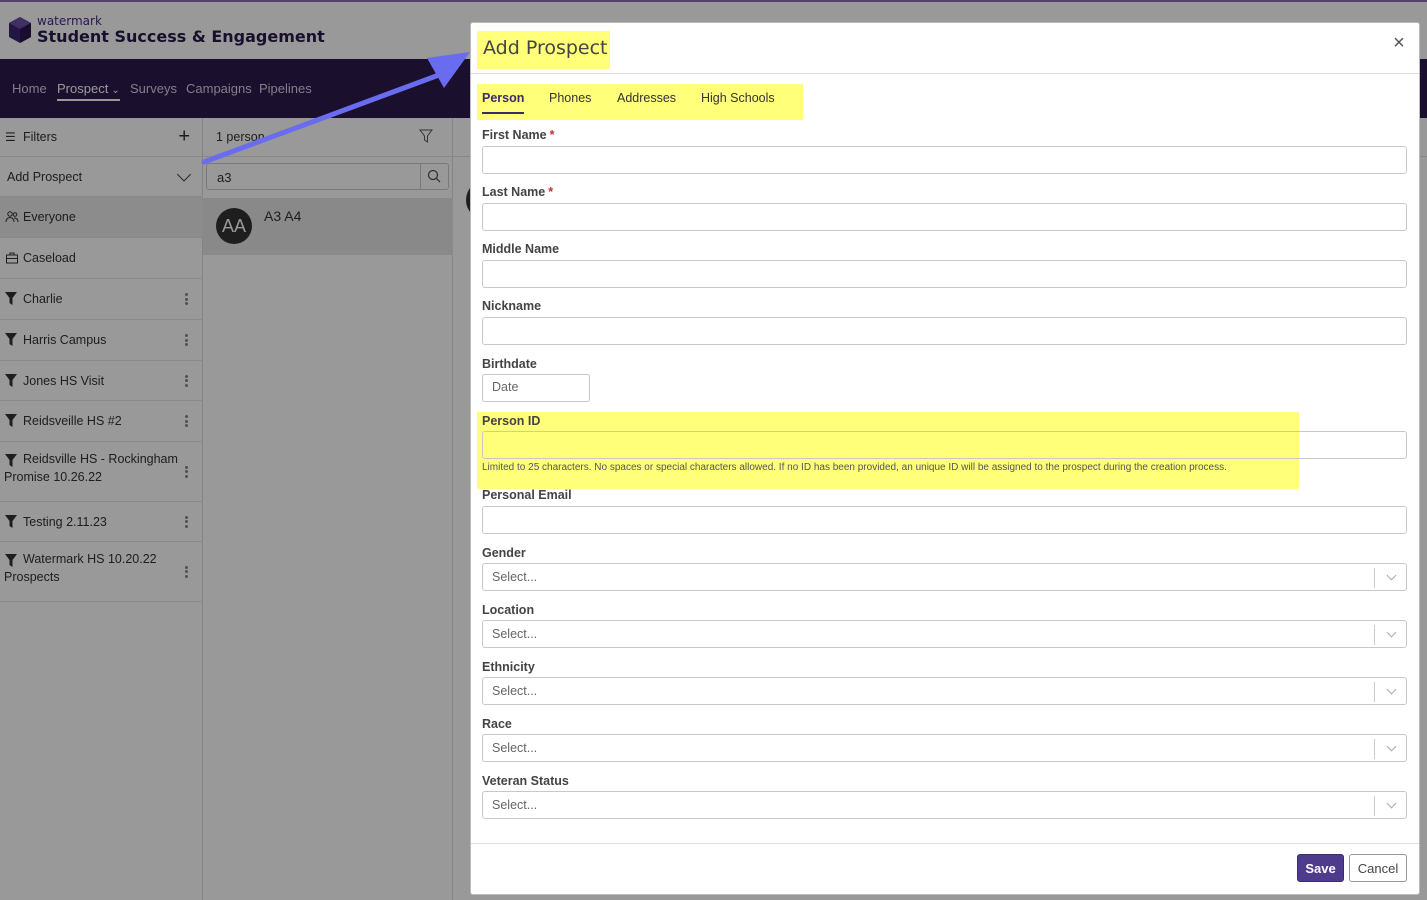 Image resolution: width=1427 pixels, height=900 pixels. I want to click on modal-header: Add Prospect ×, so click(945, 48).